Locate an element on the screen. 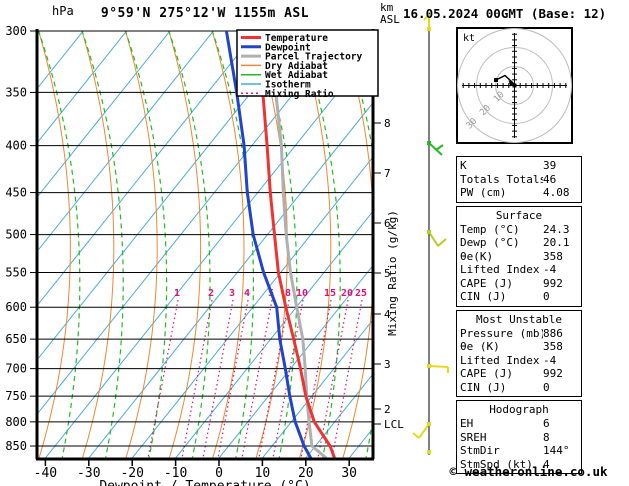 The height and width of the screenshot is (486, 629). stats-label: Dewp (°C) is located at coordinates (490, 242).